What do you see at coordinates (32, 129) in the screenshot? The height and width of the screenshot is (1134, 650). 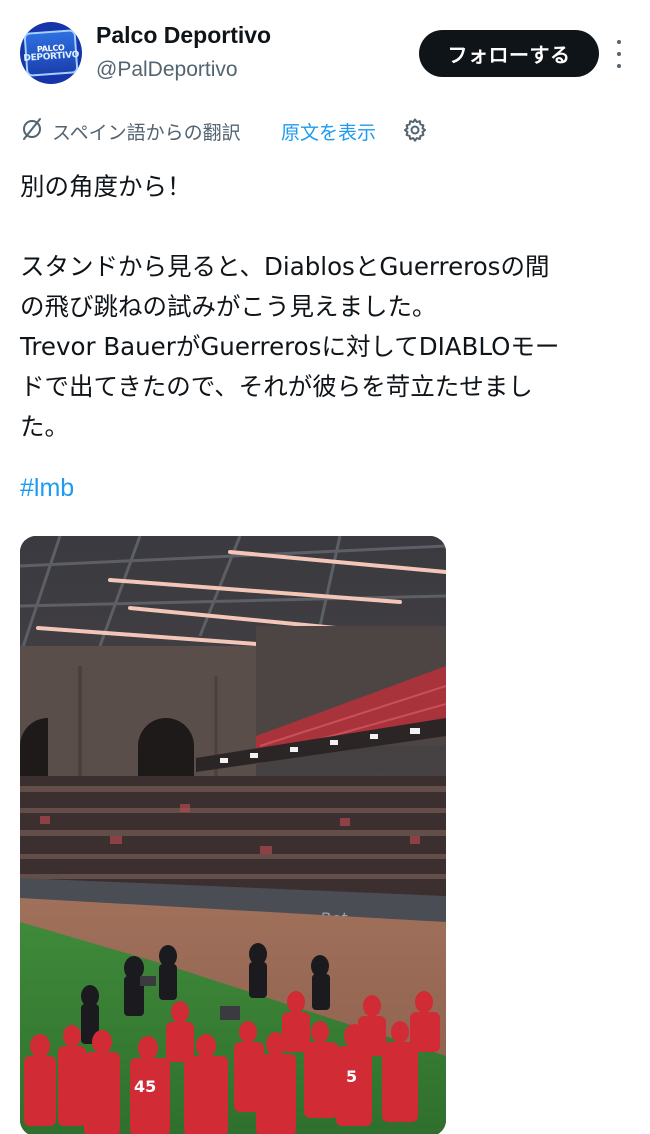 I see `translate-icon` at bounding box center [32, 129].